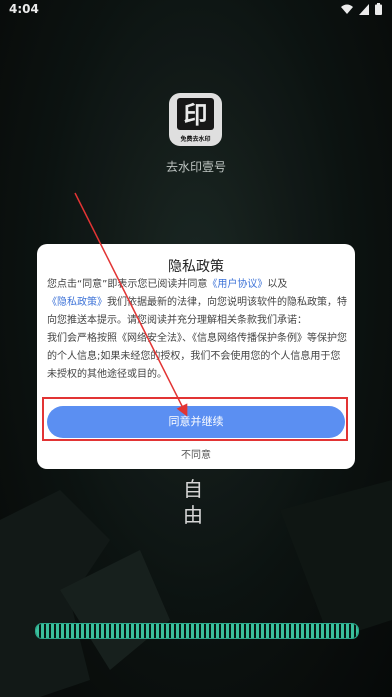 Image resolution: width=392 pixels, height=697 pixels. What do you see at coordinates (196, 267) in the screenshot?
I see `dialog-title: 隐私政策` at bounding box center [196, 267].